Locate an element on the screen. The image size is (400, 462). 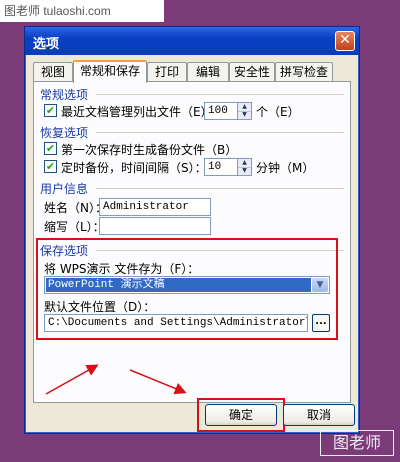
arrow-to-save-options is located at coordinates (72, 379).